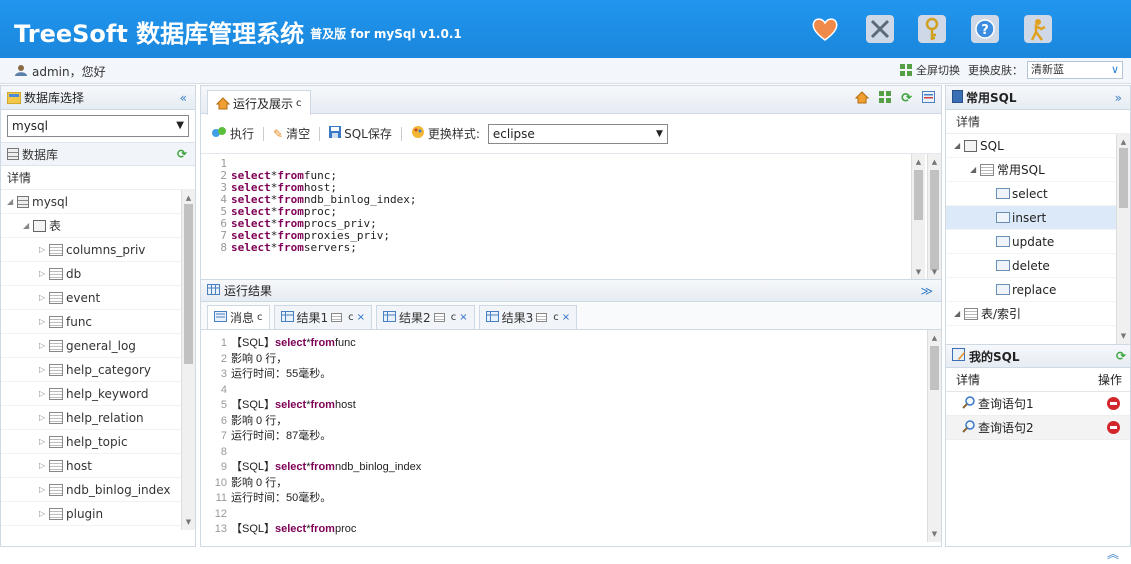 The image size is (1131, 564). What do you see at coordinates (98, 514) in the screenshot?
I see `table-row: ▷ plugin` at bounding box center [98, 514].